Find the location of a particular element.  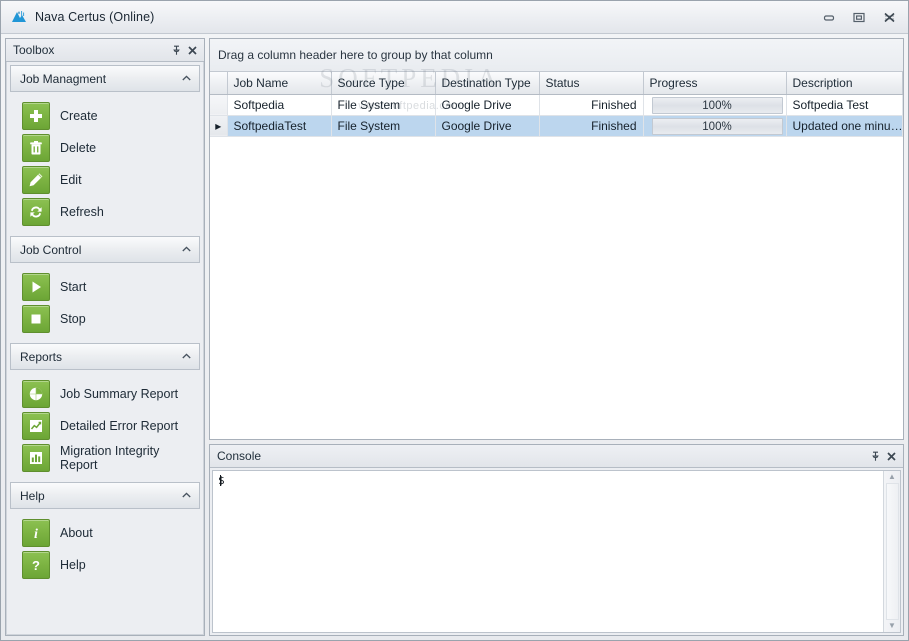

toolbox-close-icon is located at coordinates (192, 50).